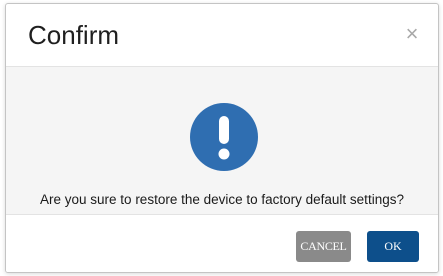  What do you see at coordinates (323, 246) in the screenshot?
I see `cancel-button: CANCEL` at bounding box center [323, 246].